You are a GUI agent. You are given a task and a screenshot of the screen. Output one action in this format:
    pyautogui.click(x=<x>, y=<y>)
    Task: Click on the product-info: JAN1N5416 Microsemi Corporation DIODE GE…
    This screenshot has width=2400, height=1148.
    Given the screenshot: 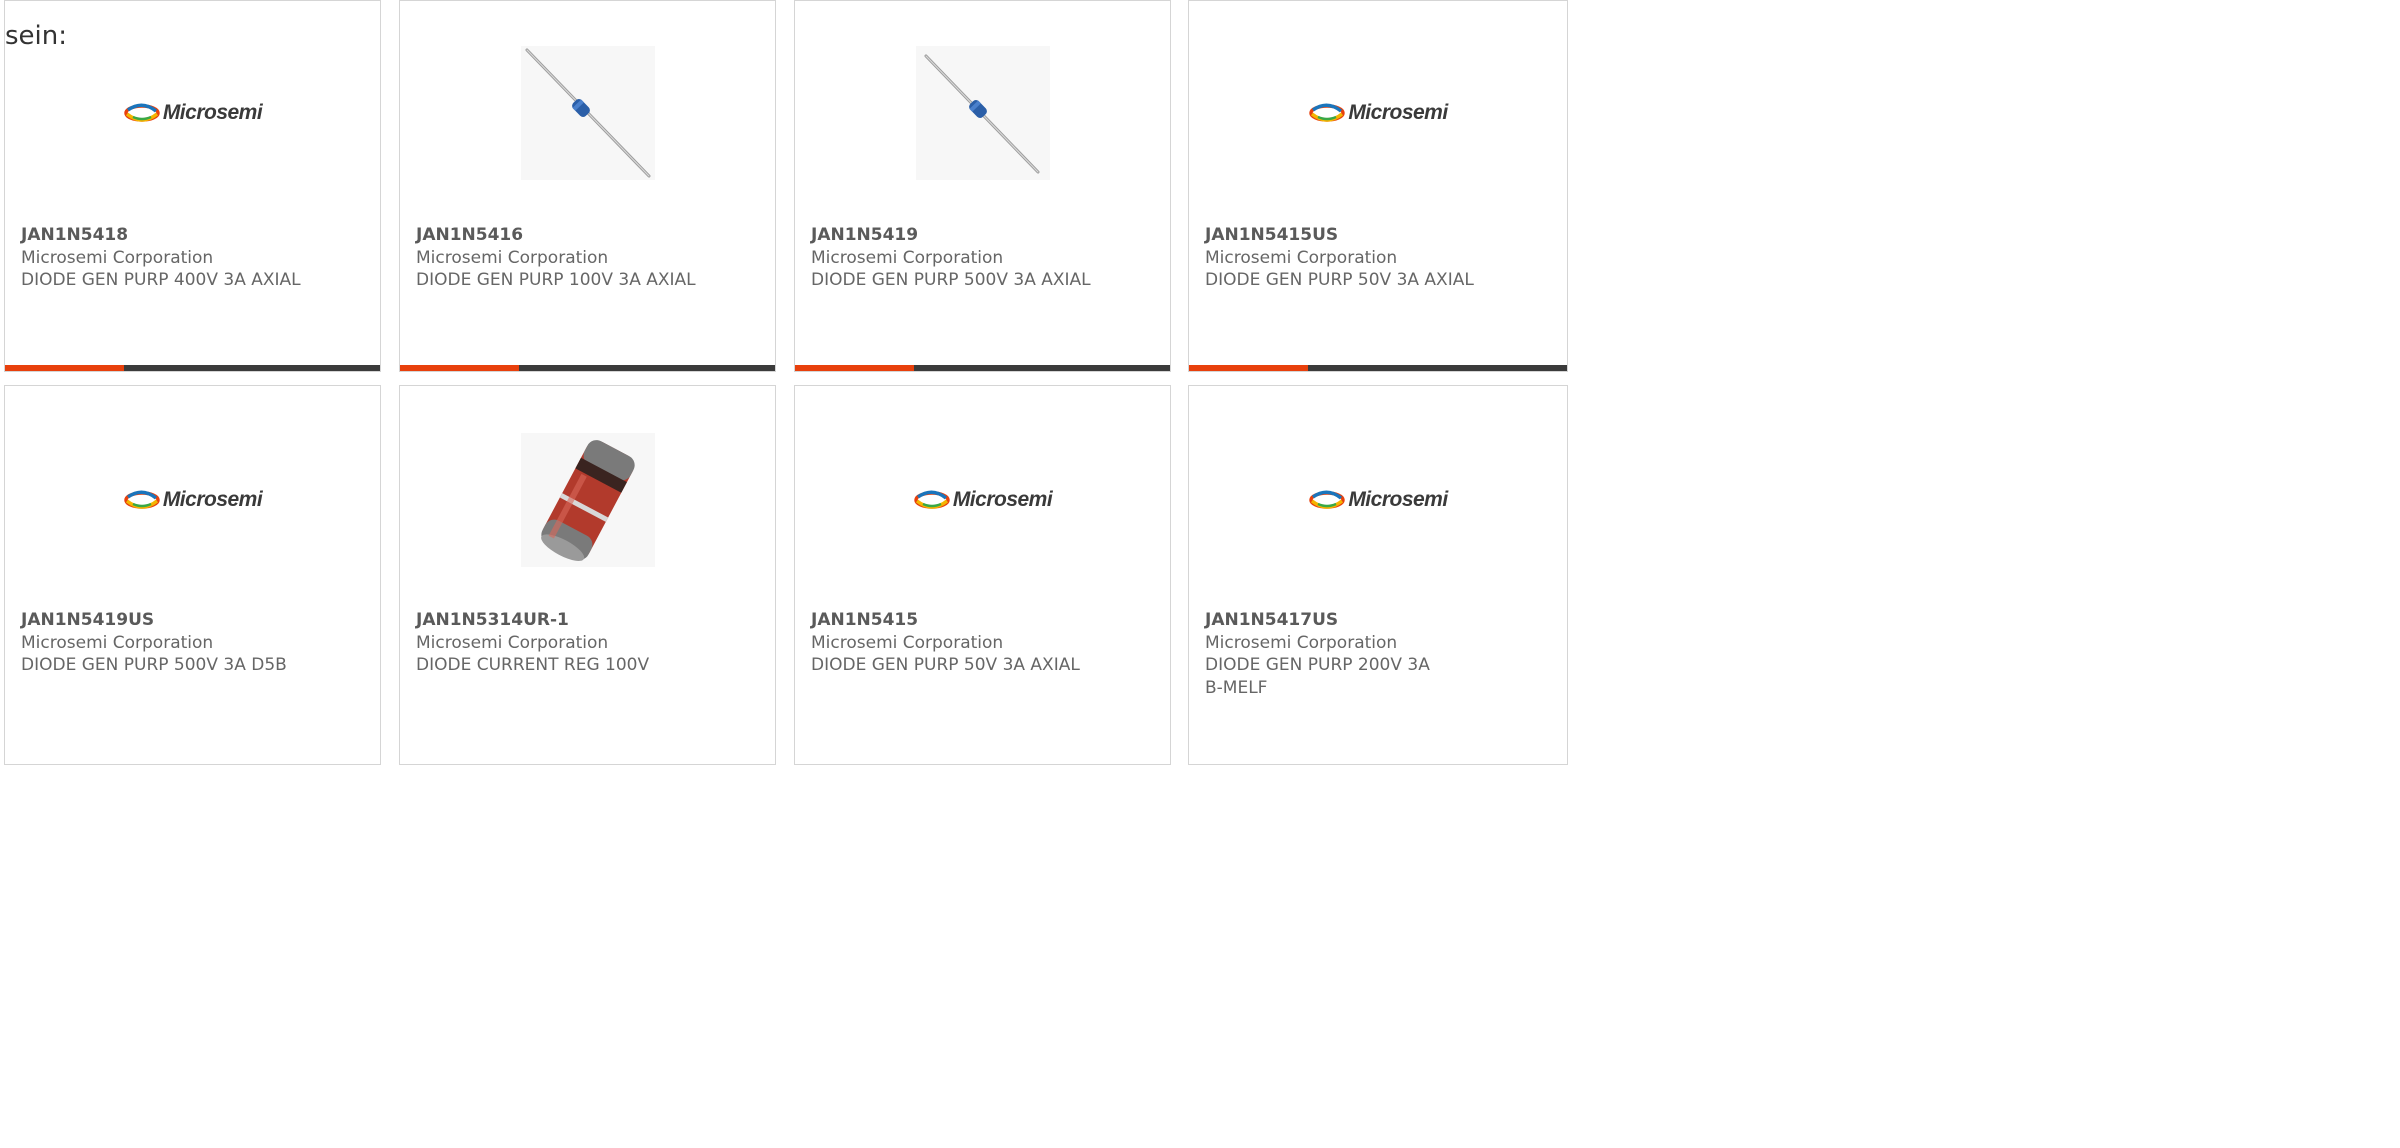 What is the action you would take?
    pyautogui.click(x=565, y=258)
    